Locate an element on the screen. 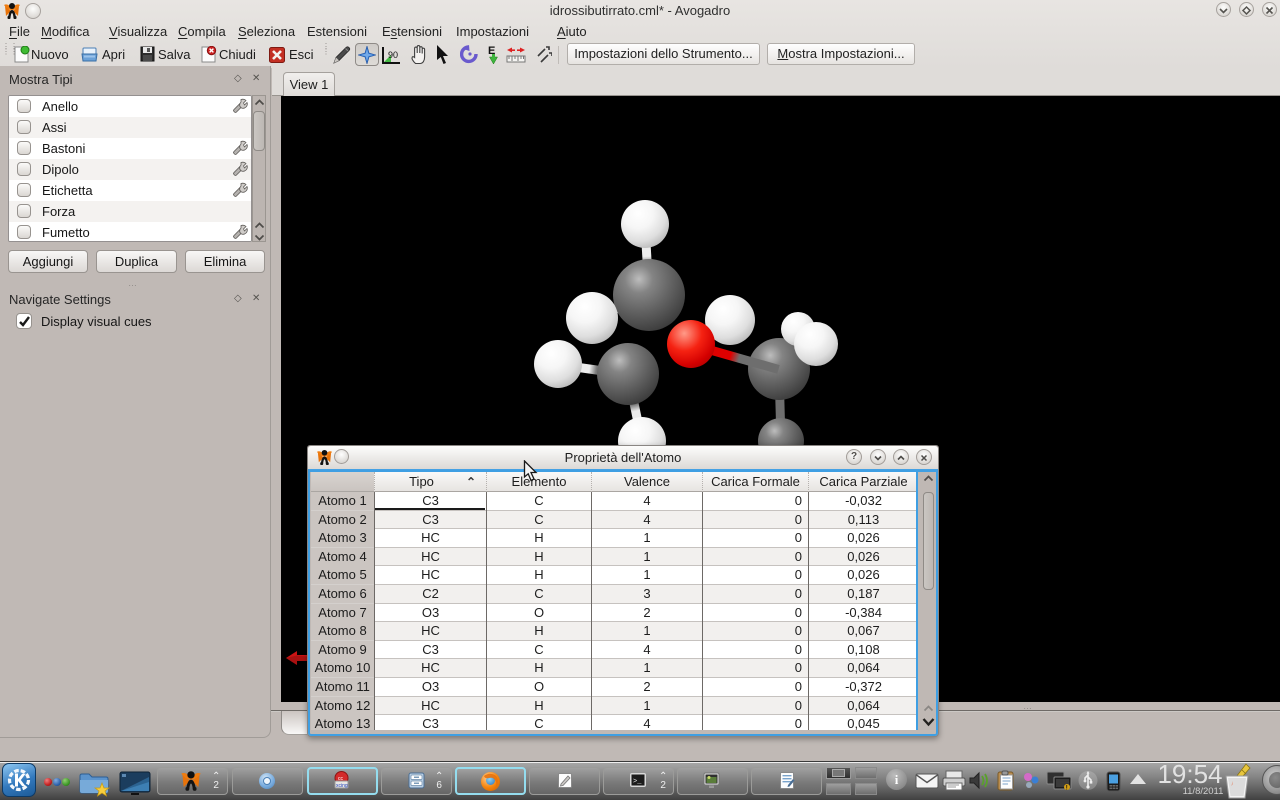  svg-text: 90 is located at coordinates (393, 55).